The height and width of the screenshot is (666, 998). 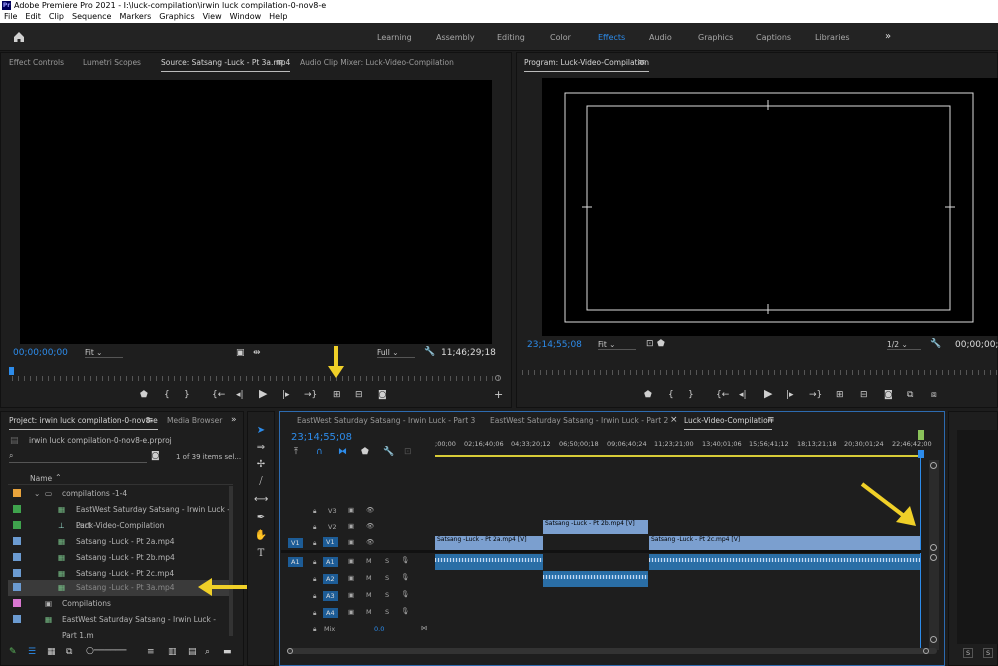 What do you see at coordinates (261, 448) in the screenshot?
I see `track-select-tool-icon: ⇒` at bounding box center [261, 448].